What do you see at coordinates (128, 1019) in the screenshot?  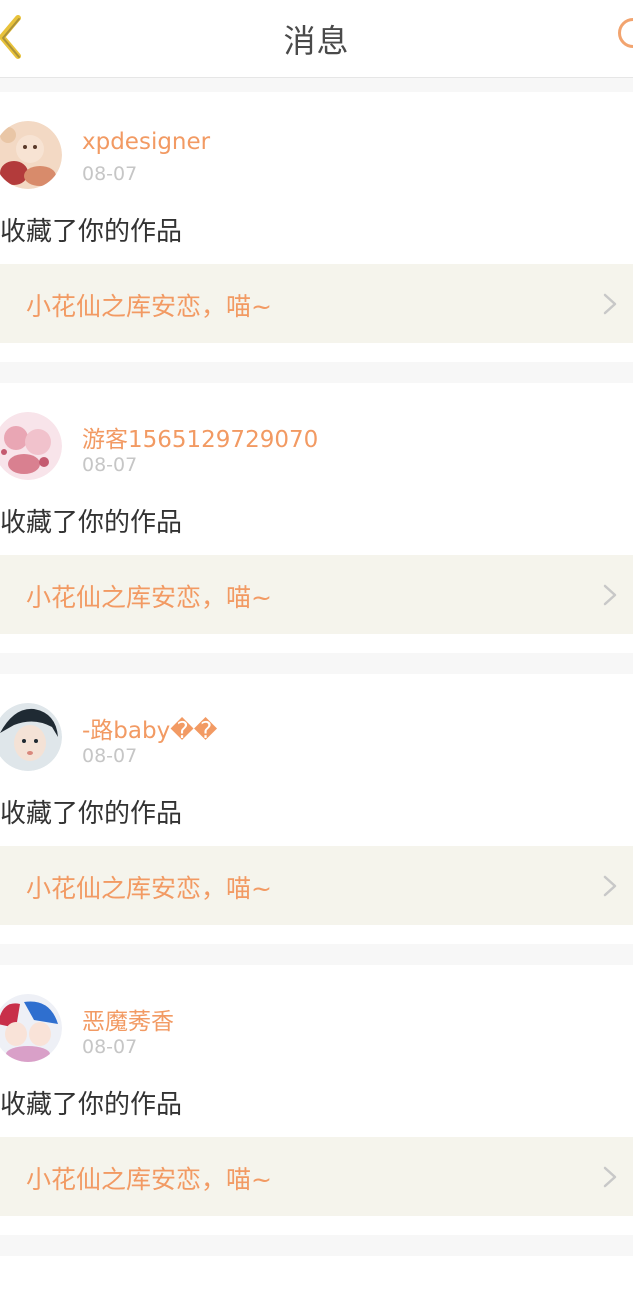 I see `username: 恶魔莠香` at bounding box center [128, 1019].